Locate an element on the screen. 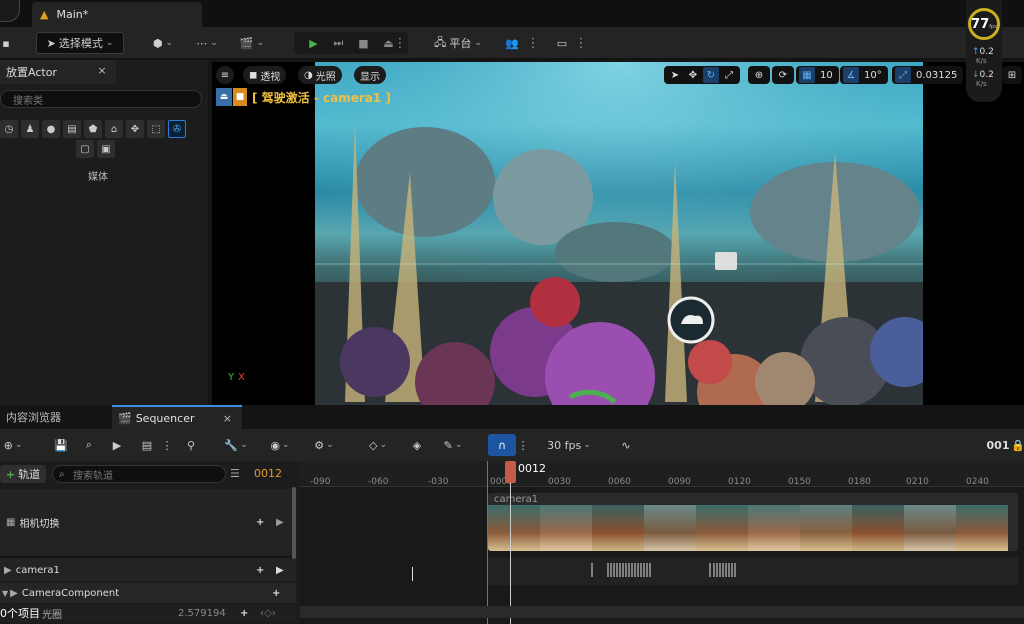 The height and width of the screenshot is (624, 1024). select-mode-dropdown: ➤ 选择模式 ⌄ is located at coordinates (80, 43).